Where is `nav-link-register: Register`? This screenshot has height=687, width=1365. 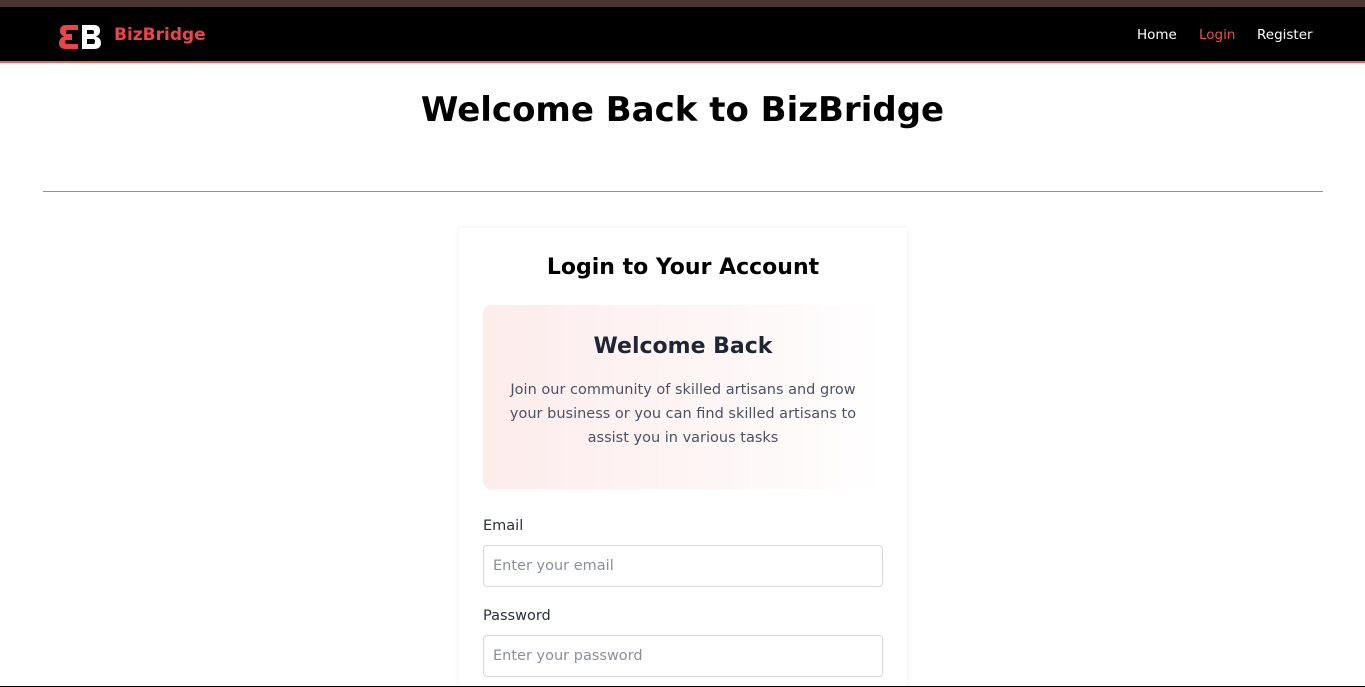 nav-link-register: Register is located at coordinates (1285, 35).